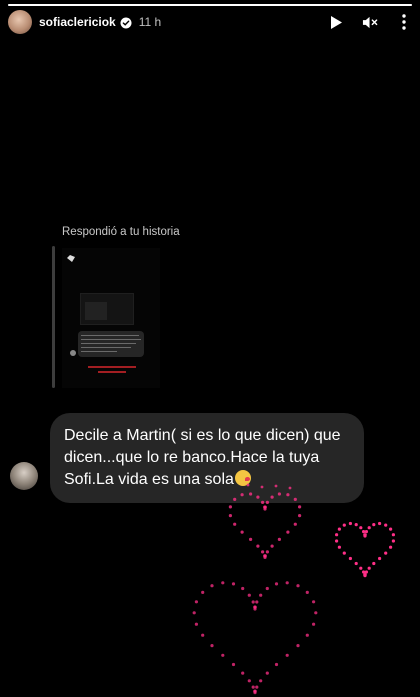  I want to click on reply-label: Respondió a tu historia, so click(121, 232).